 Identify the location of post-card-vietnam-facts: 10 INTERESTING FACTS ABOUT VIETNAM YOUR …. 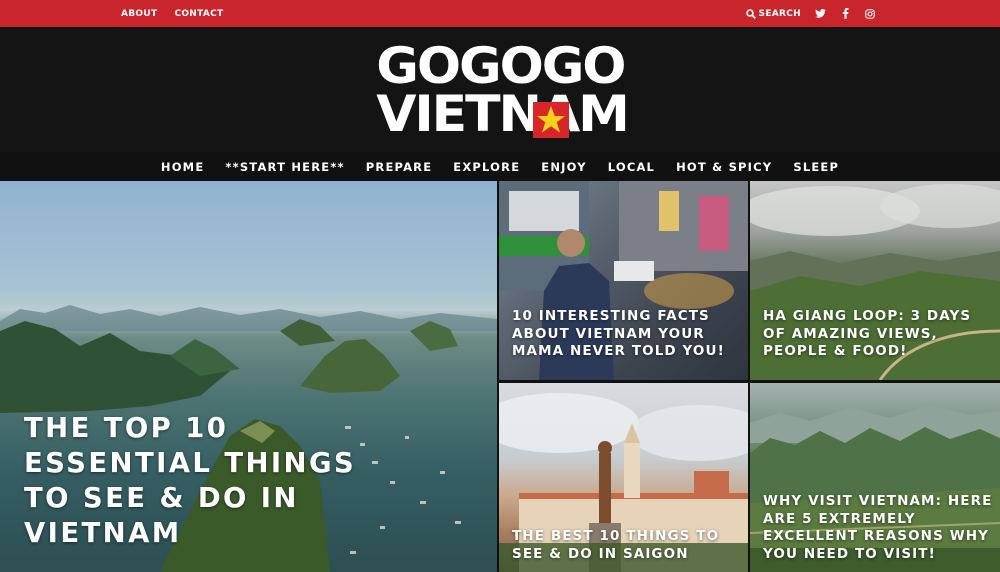
(623, 280).